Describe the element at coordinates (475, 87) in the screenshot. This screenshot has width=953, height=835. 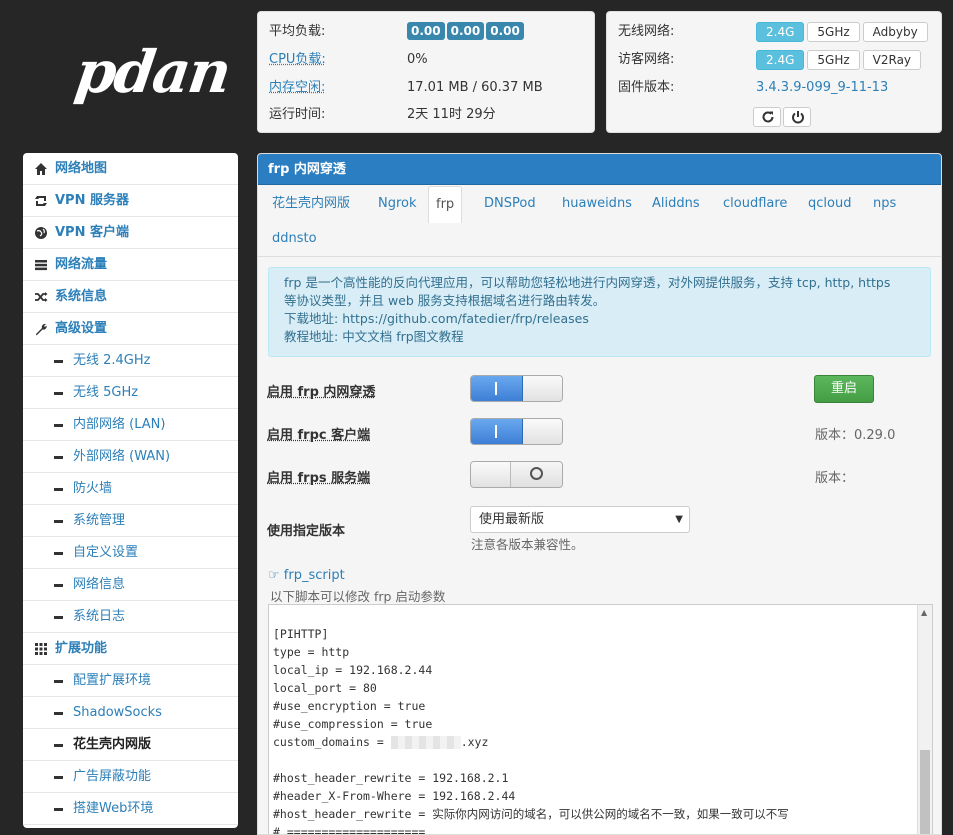
I see `mem-value: 17.01 MB / 60.37 MB` at that location.